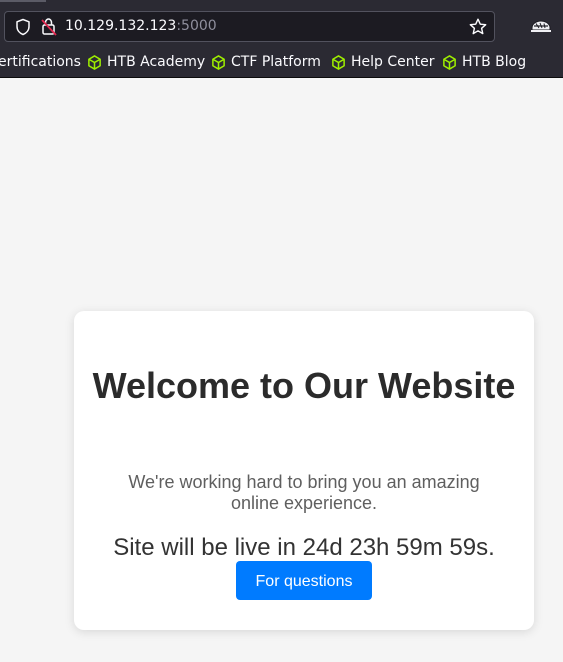 The width and height of the screenshot is (563, 662). Describe the element at coordinates (541, 26) in the screenshot. I see `extension-icon` at that location.